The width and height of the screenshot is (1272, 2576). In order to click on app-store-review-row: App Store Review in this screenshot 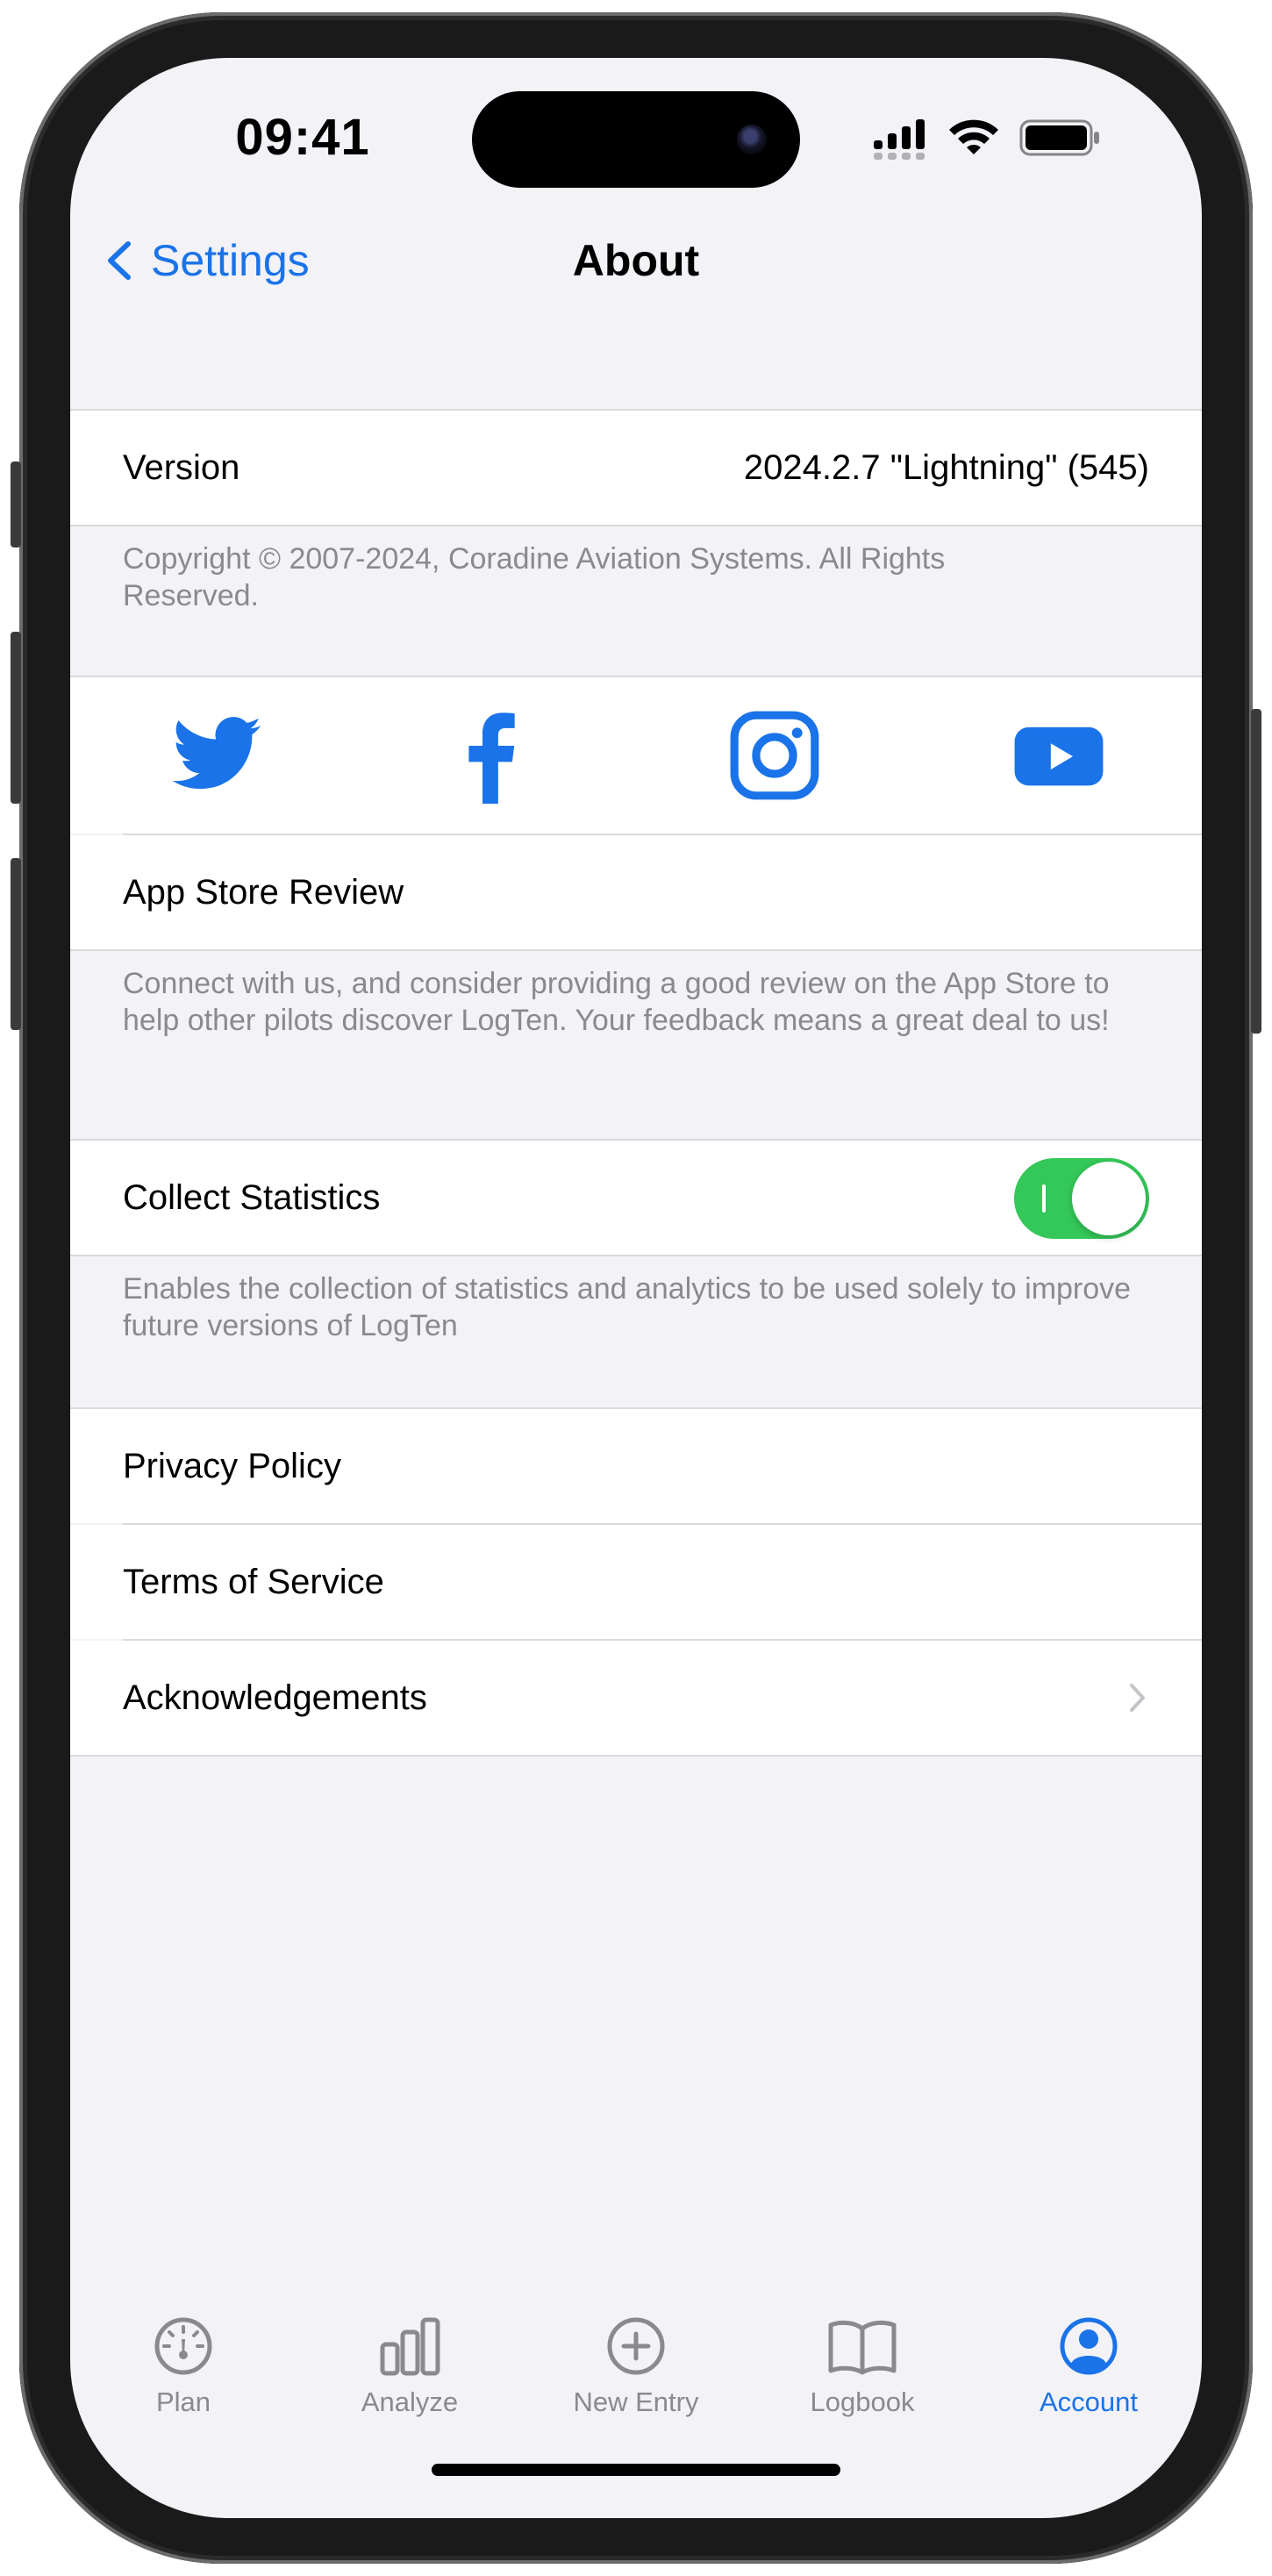, I will do `click(636, 892)`.